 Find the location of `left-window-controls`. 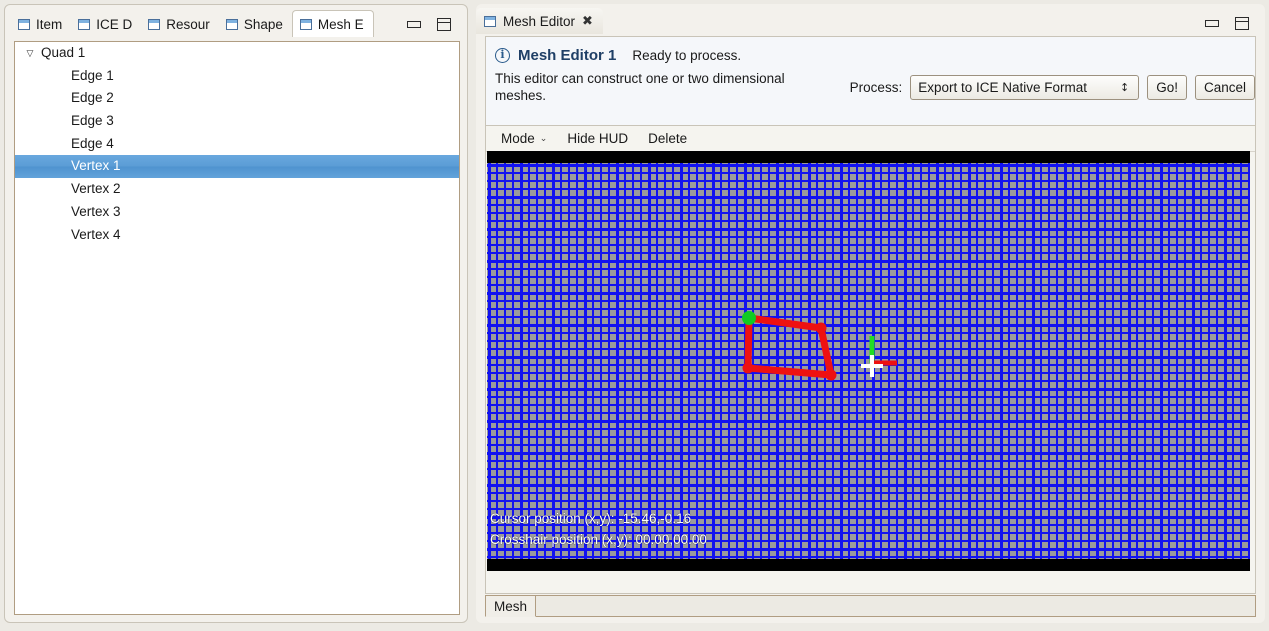

left-window-controls is located at coordinates (437, 26).